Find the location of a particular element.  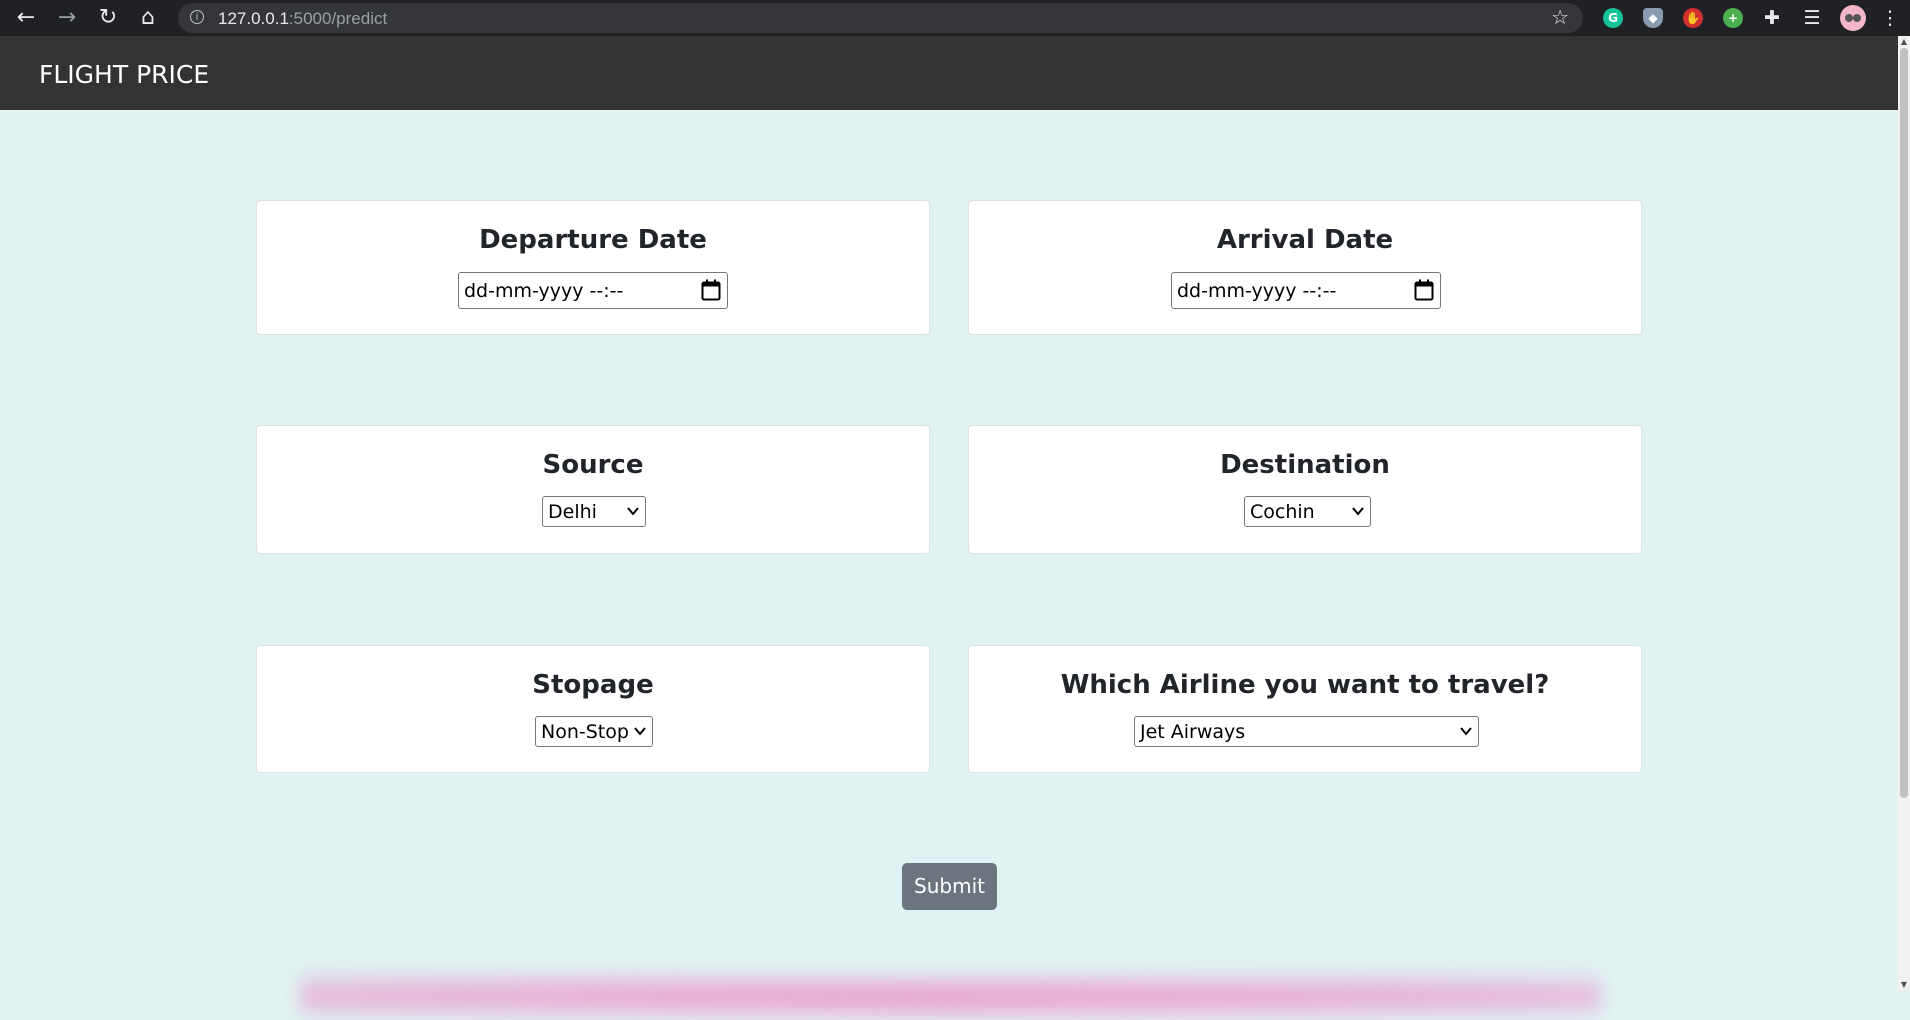

scrollbar-thumb is located at coordinates (1904, 423).